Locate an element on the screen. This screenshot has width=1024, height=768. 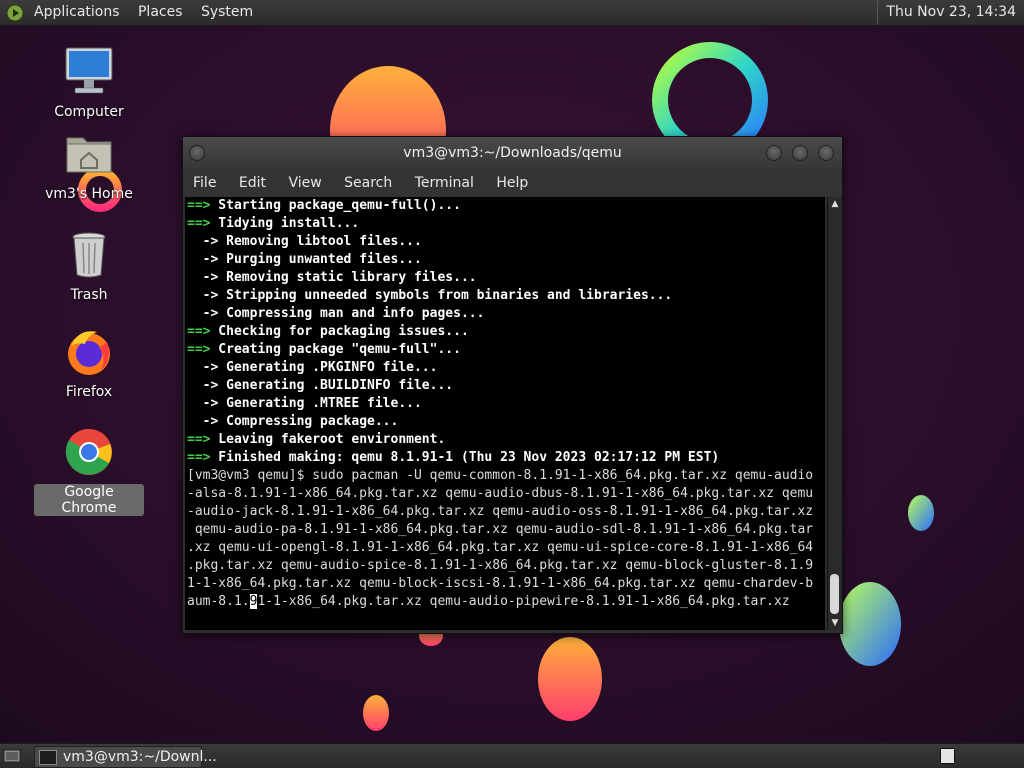
terminal-line-text: Leaving fakeroot environment. is located at coordinates (328, 439).